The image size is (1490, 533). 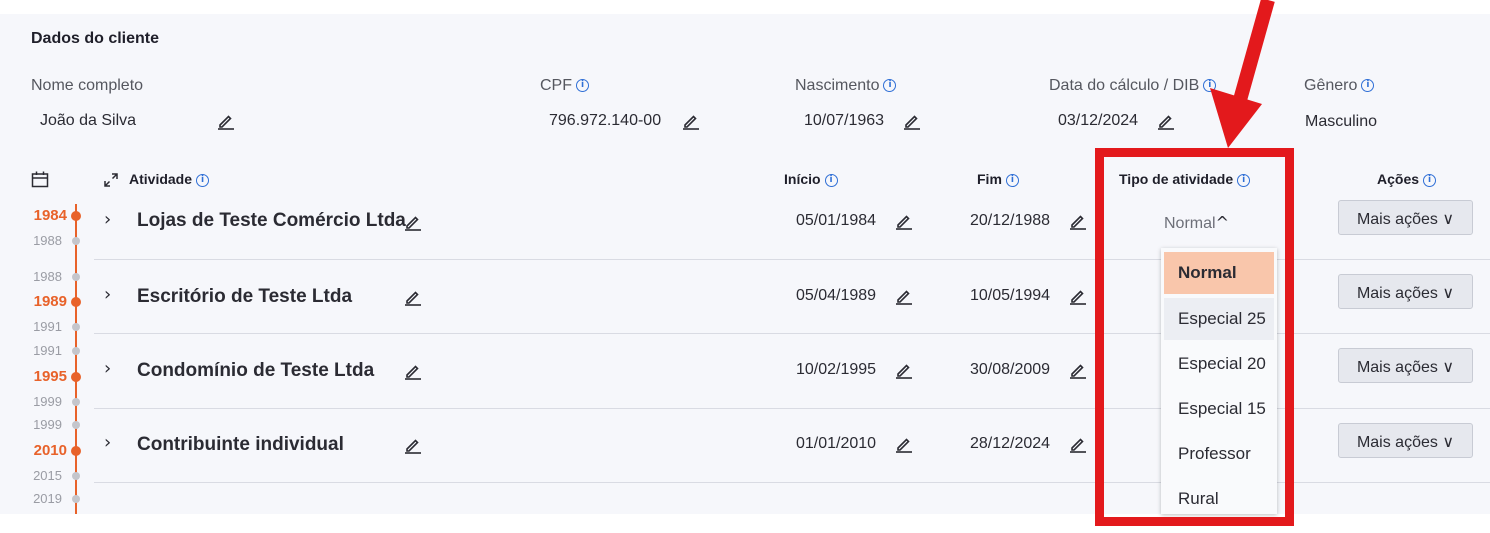 What do you see at coordinates (1407, 179) in the screenshot?
I see `col-actions: Ações i` at bounding box center [1407, 179].